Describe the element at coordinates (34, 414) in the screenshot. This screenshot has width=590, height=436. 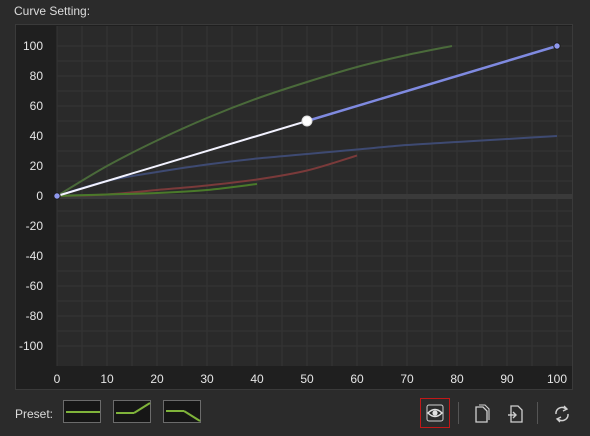
I see `preset-label: Preset:` at that location.